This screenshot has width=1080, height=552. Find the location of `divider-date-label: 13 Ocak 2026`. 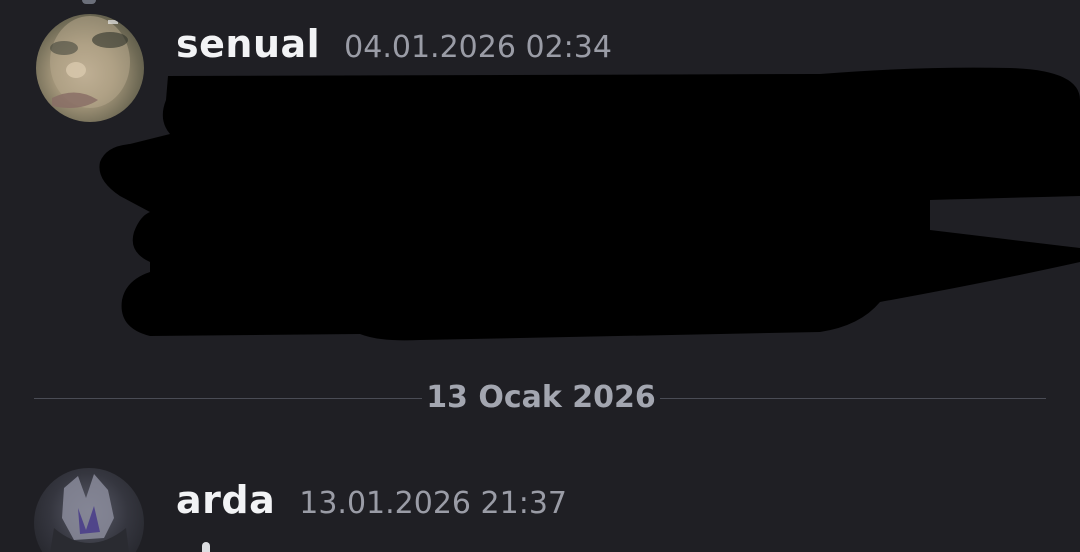

divider-date-label: 13 Ocak 2026 is located at coordinates (541, 397).